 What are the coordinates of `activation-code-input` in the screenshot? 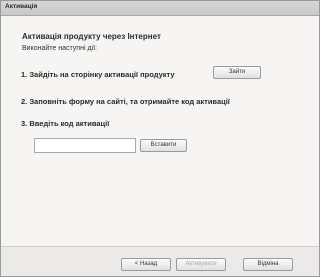 It's located at (85, 145).